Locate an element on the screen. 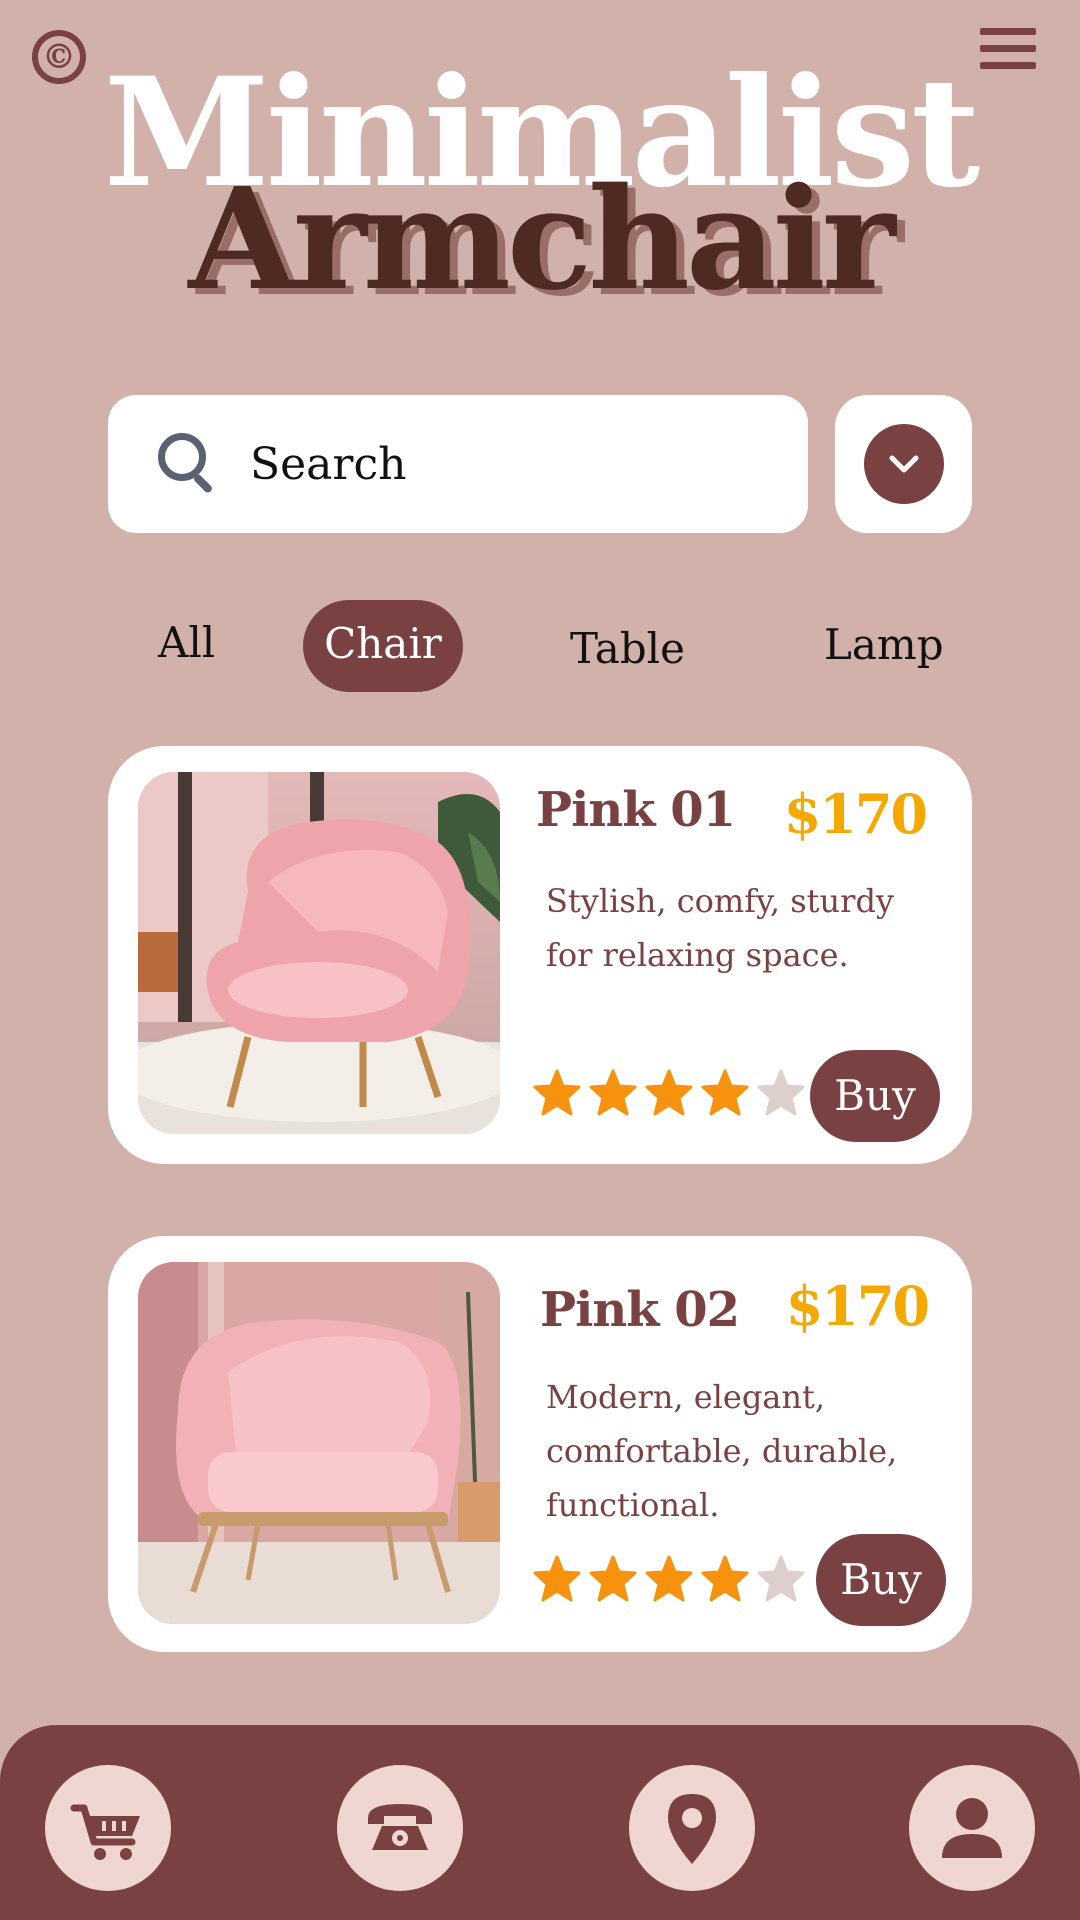  location-icon is located at coordinates (692, 1829).